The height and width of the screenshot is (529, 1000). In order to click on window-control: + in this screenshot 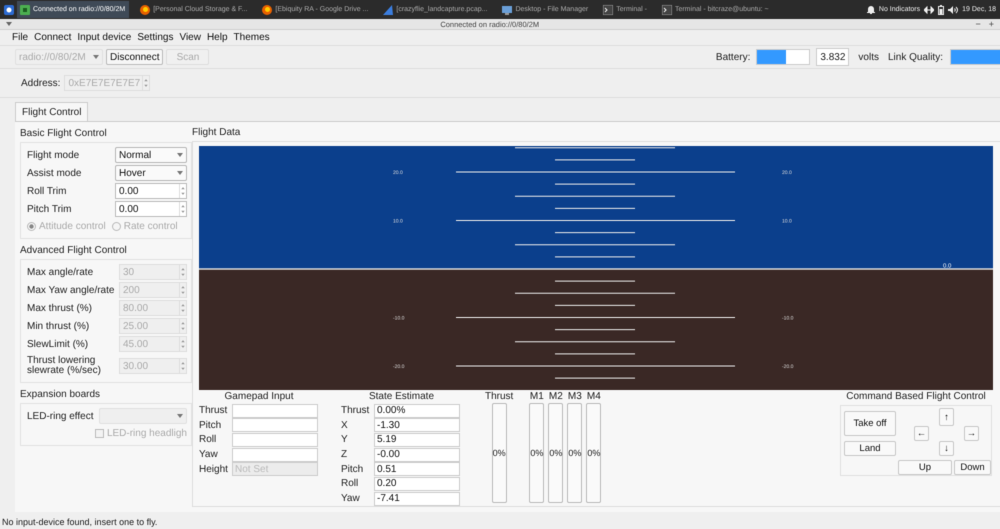, I will do `click(991, 24)`.